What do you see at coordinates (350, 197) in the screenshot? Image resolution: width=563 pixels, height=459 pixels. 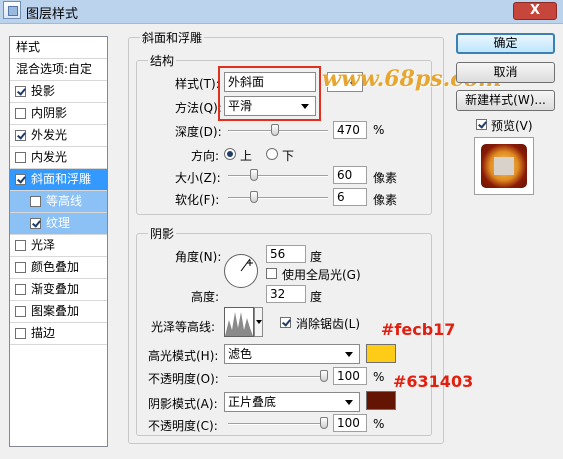 I see `soften-input: 6` at bounding box center [350, 197].